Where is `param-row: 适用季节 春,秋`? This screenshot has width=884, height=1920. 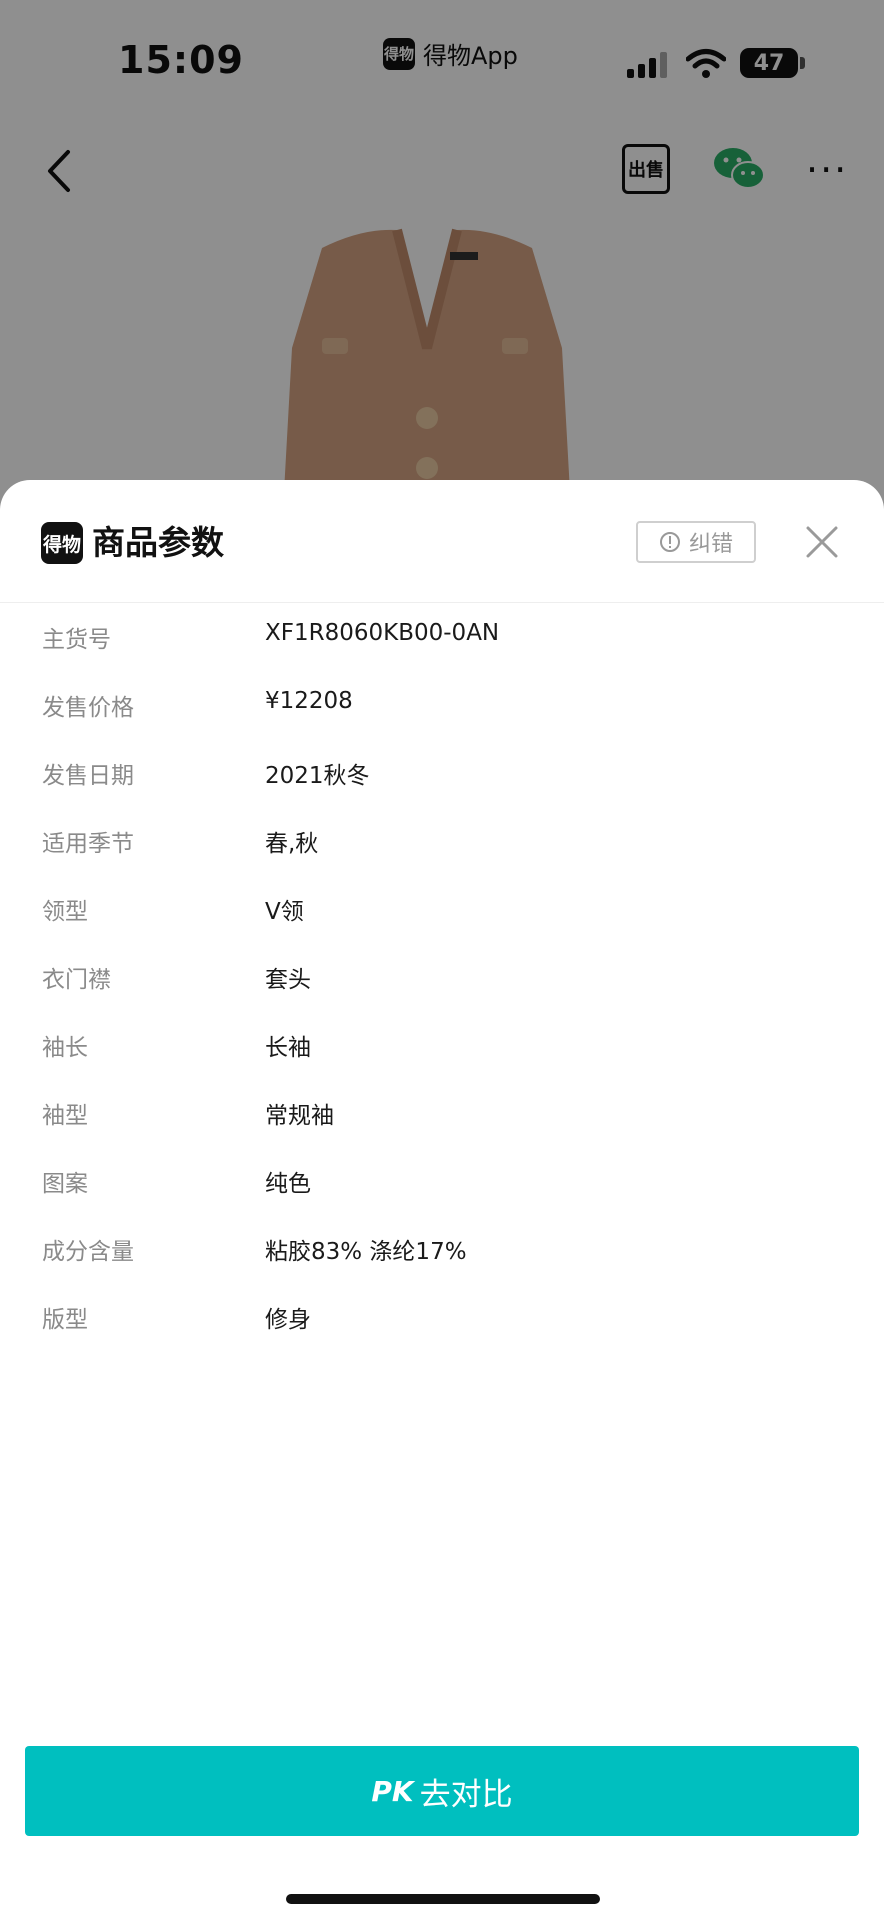
param-row: 适用季节 春,秋 is located at coordinates (442, 840).